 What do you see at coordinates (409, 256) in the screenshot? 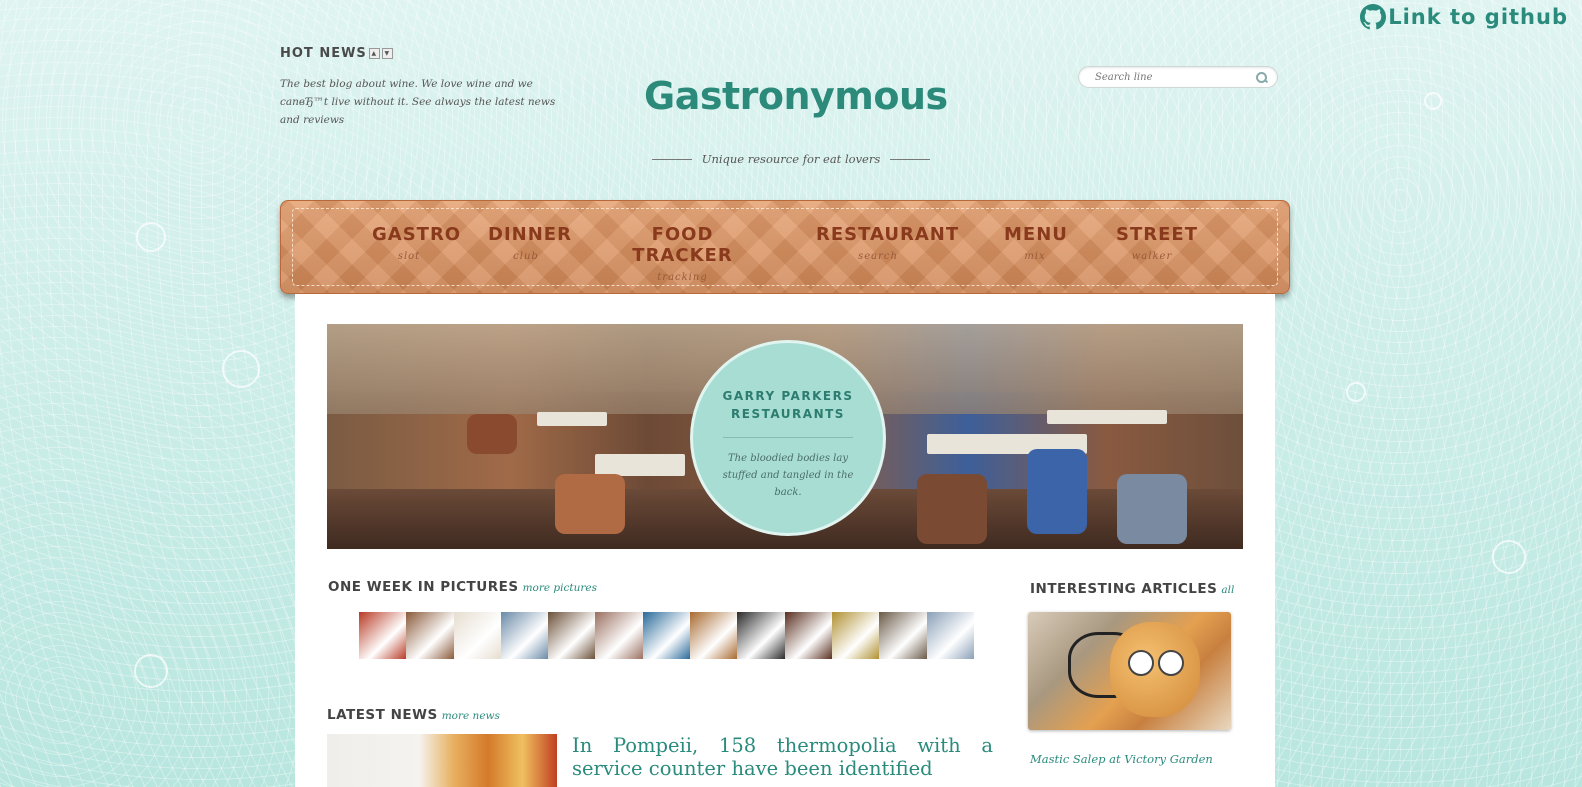
I see `nav-item-sub: slot` at bounding box center [409, 256].